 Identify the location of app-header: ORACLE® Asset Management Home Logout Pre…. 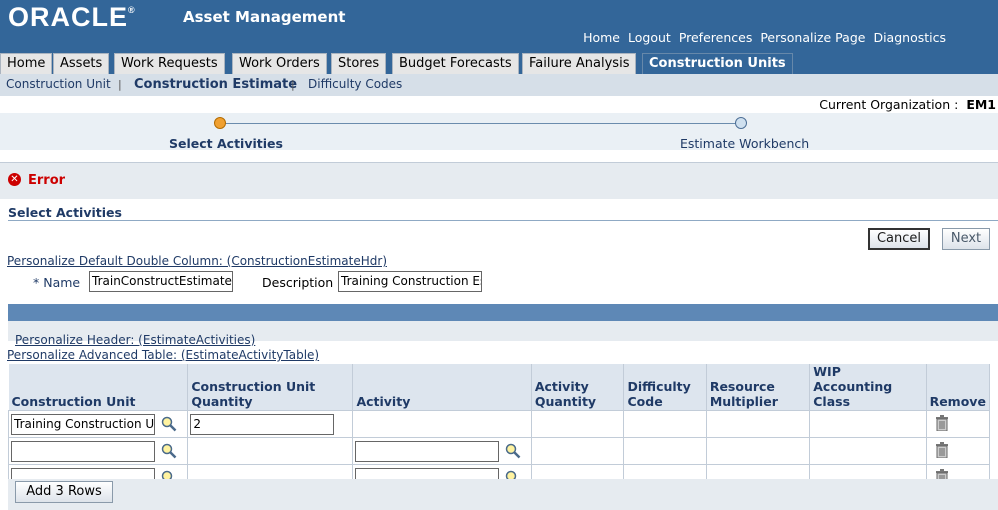
(499, 26).